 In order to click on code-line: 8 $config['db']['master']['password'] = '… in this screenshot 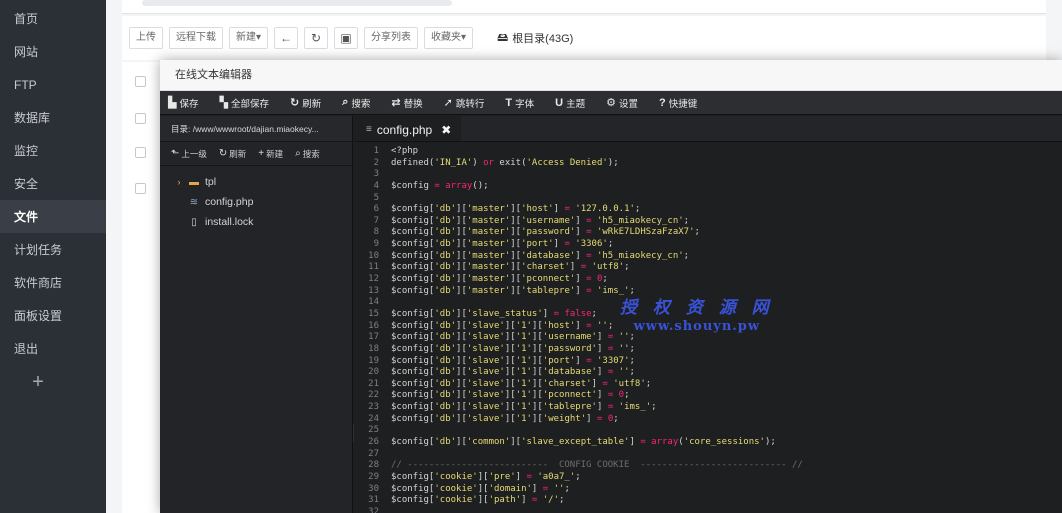, I will do `click(708, 233)`.